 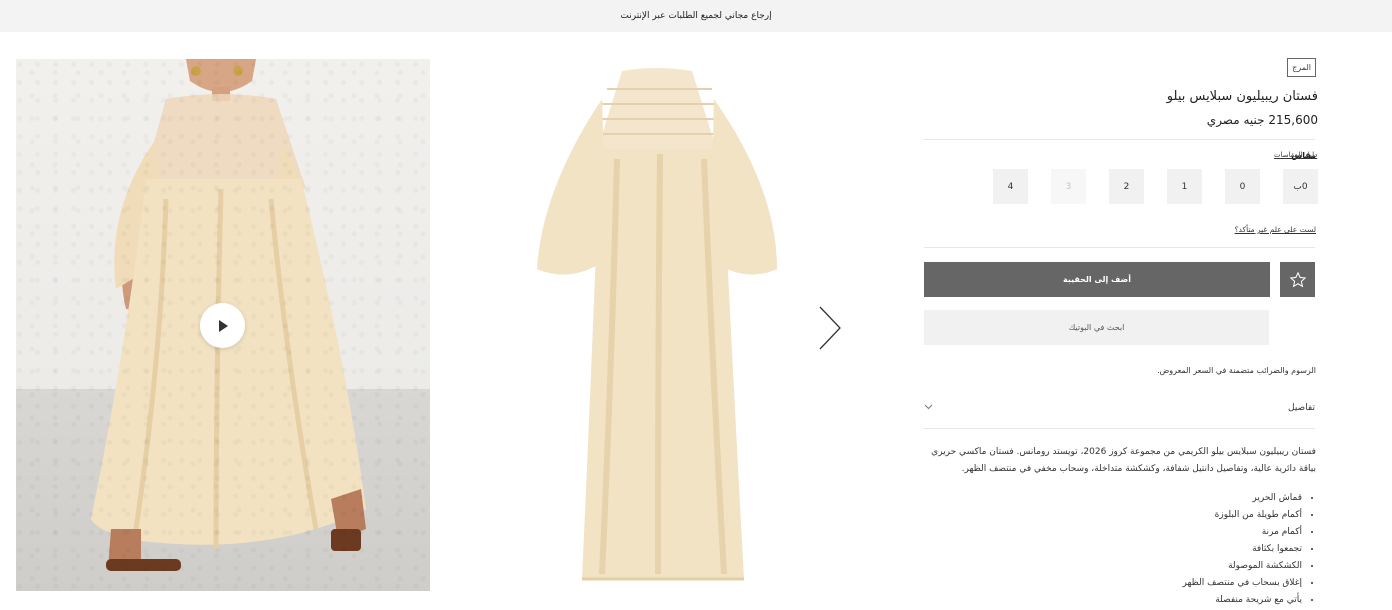 What do you see at coordinates (1242, 96) in the screenshot?
I see `product-title: فستان ريبيليون سبلايس بيلو` at bounding box center [1242, 96].